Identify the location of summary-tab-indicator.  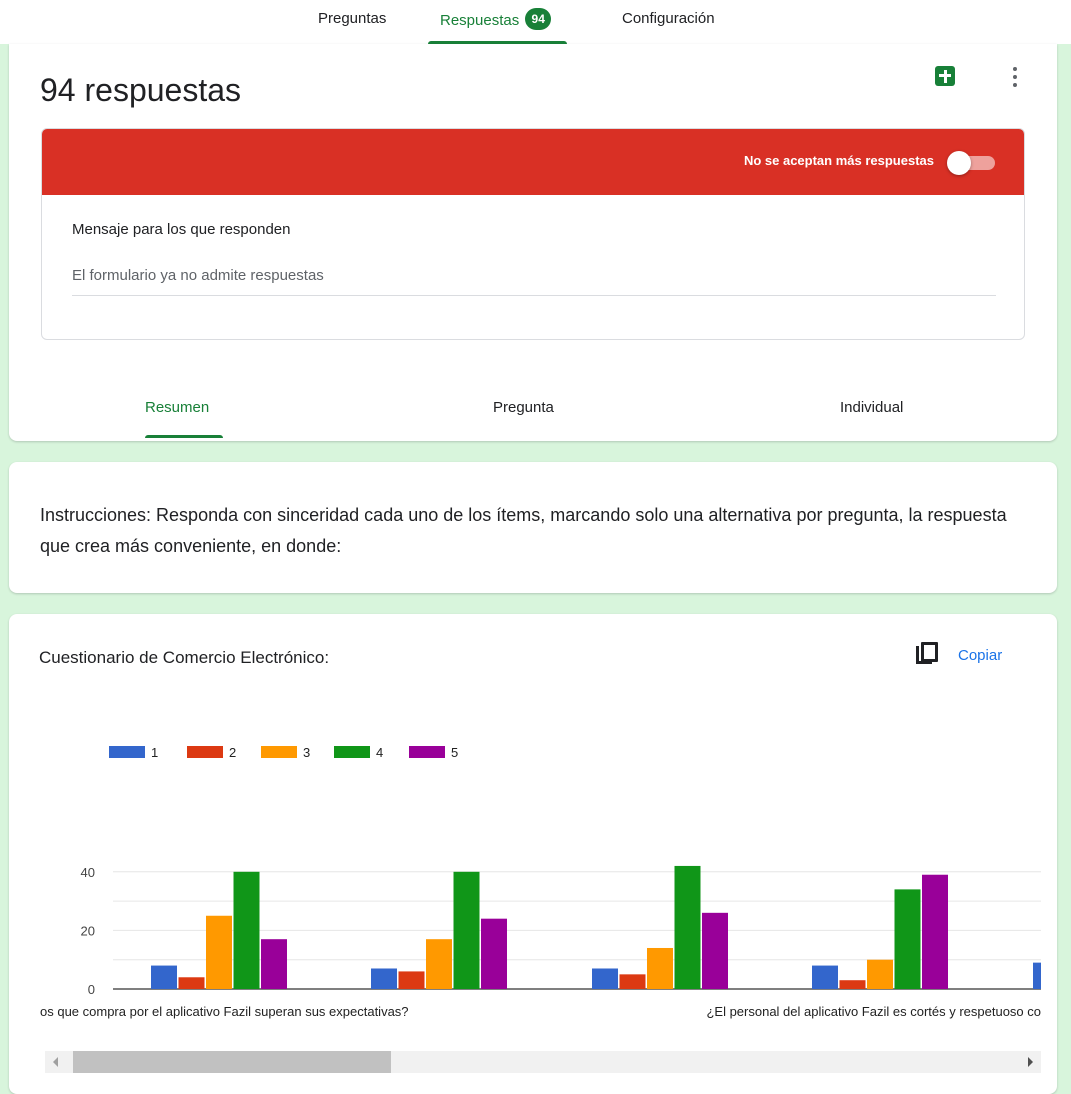
(184, 436).